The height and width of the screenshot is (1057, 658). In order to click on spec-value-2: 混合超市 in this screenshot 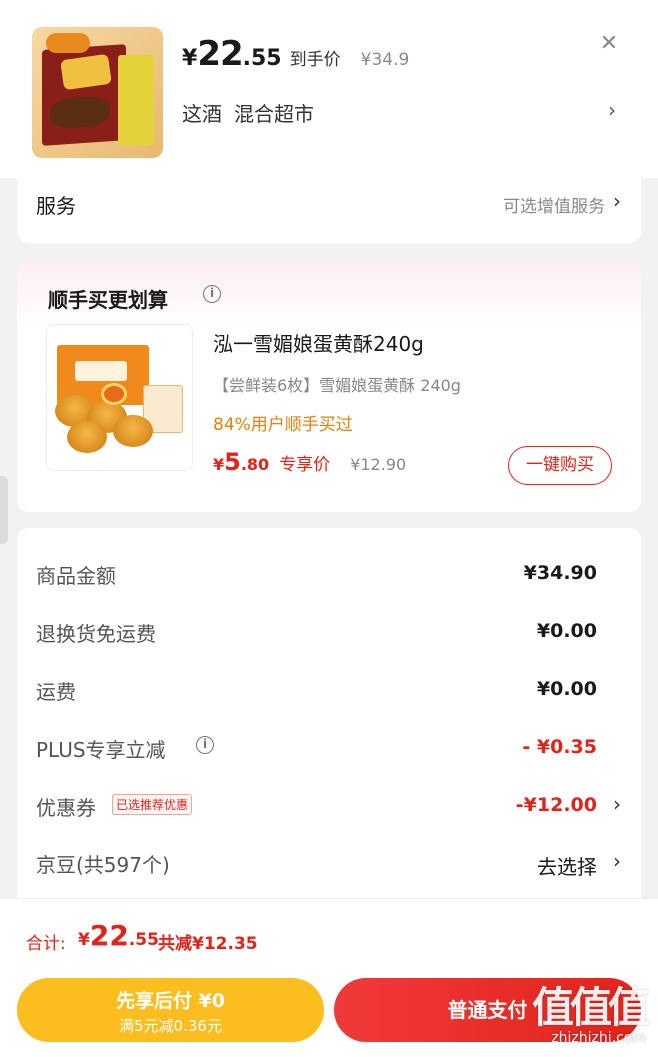, I will do `click(274, 114)`.